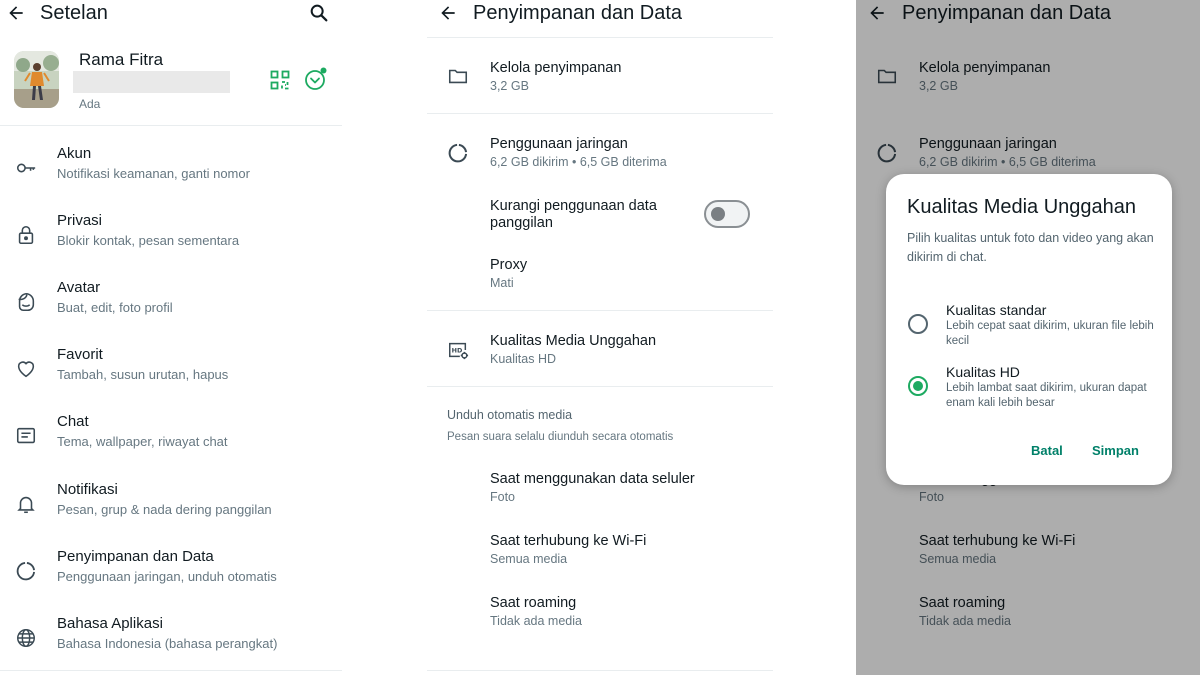 The image size is (1200, 675). Describe the element at coordinates (1115, 450) in the screenshot. I see `save-button: Simpan` at that location.